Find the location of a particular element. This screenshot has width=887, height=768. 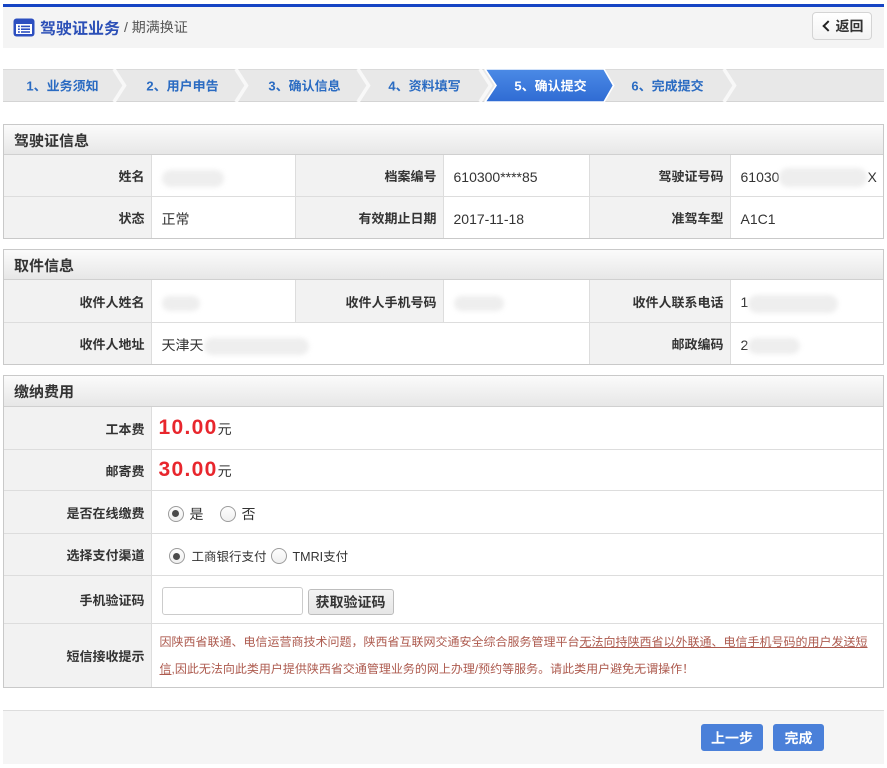

svg-text: 2、用户申告 is located at coordinates (182, 85).